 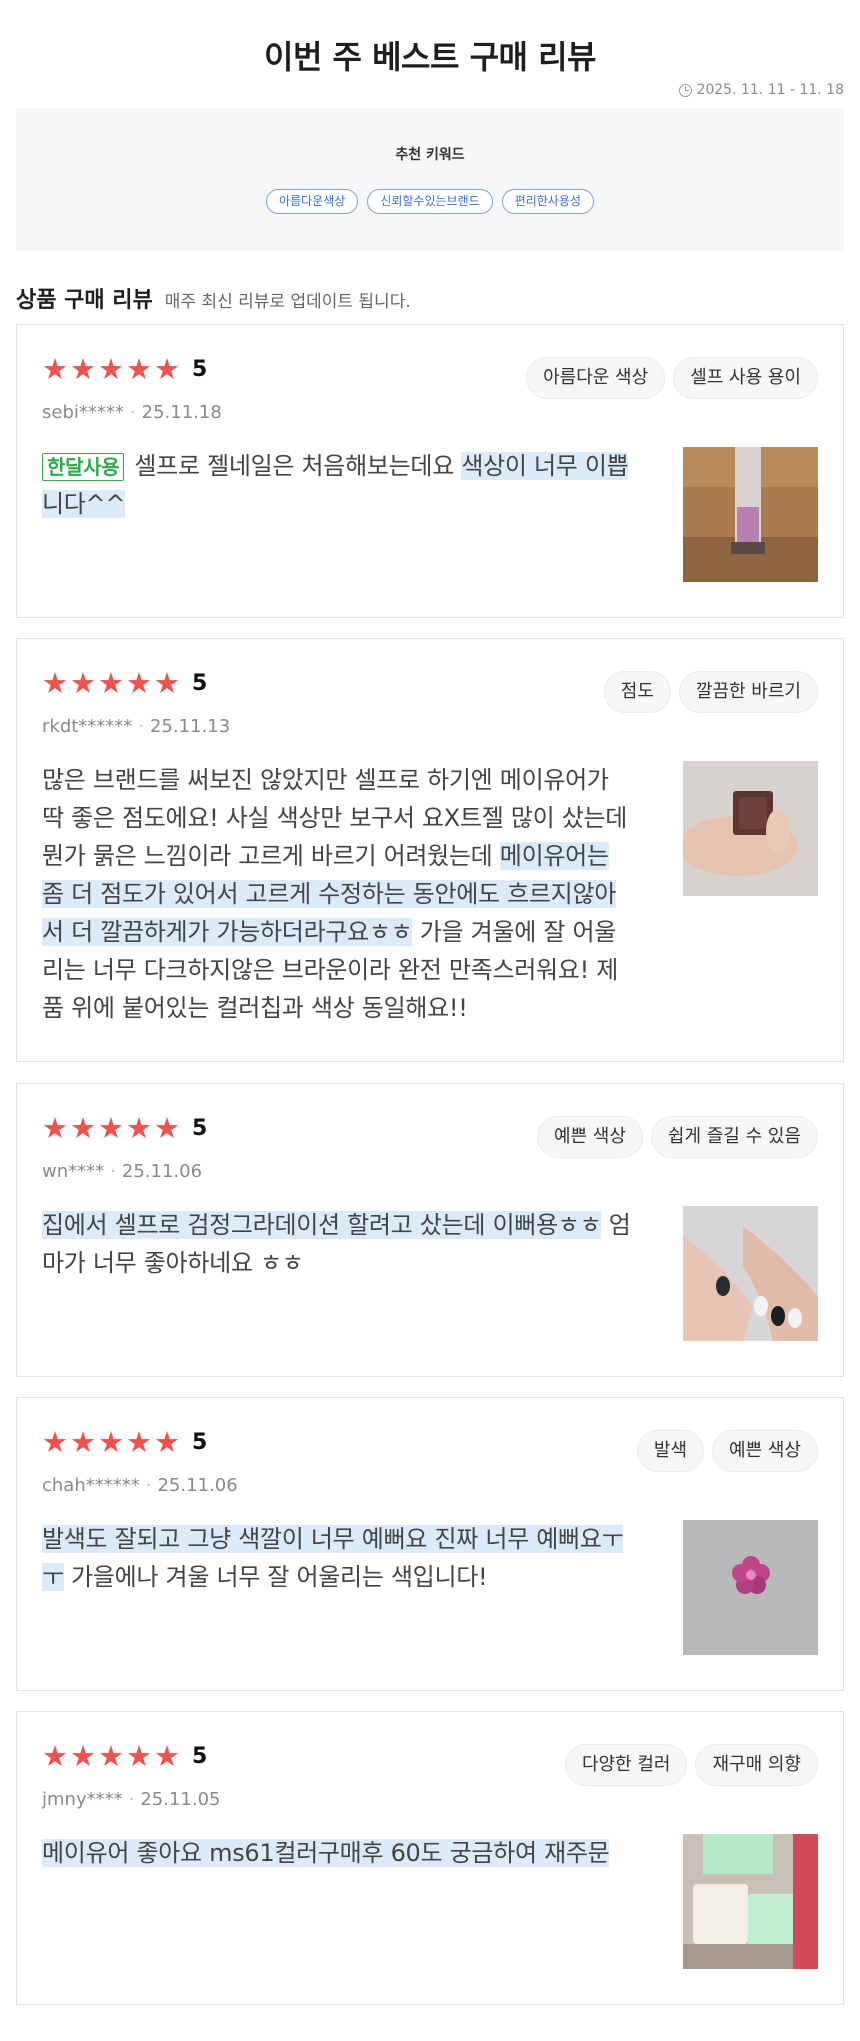 What do you see at coordinates (190, 726) in the screenshot?
I see `review-date: 25.11.13` at bounding box center [190, 726].